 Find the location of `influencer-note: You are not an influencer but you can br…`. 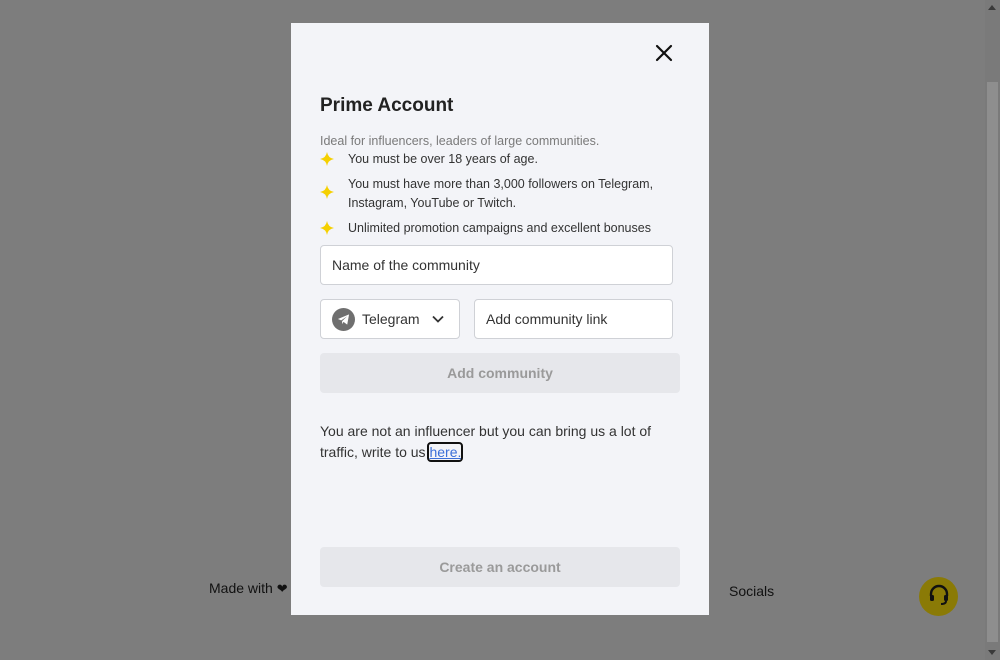

influencer-note: You are not an influencer but you can br… is located at coordinates (502, 442).